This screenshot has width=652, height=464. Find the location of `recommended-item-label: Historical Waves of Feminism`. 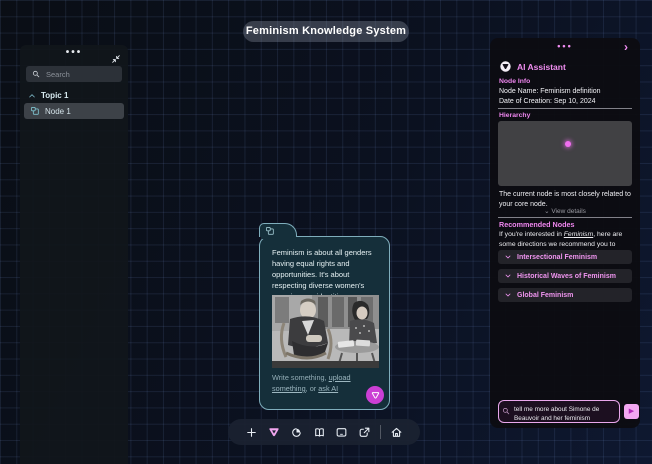

recommended-item-label: Historical Waves of Feminism is located at coordinates (566, 276).